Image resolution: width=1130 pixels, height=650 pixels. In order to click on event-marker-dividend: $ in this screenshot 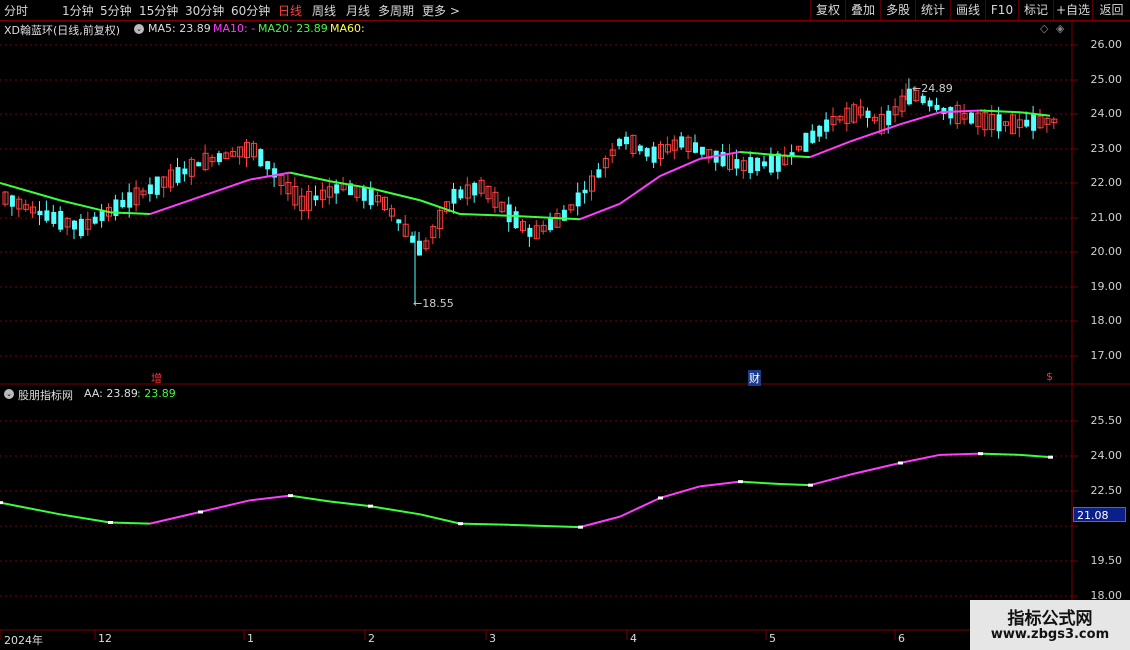, I will do `click(1049, 376)`.